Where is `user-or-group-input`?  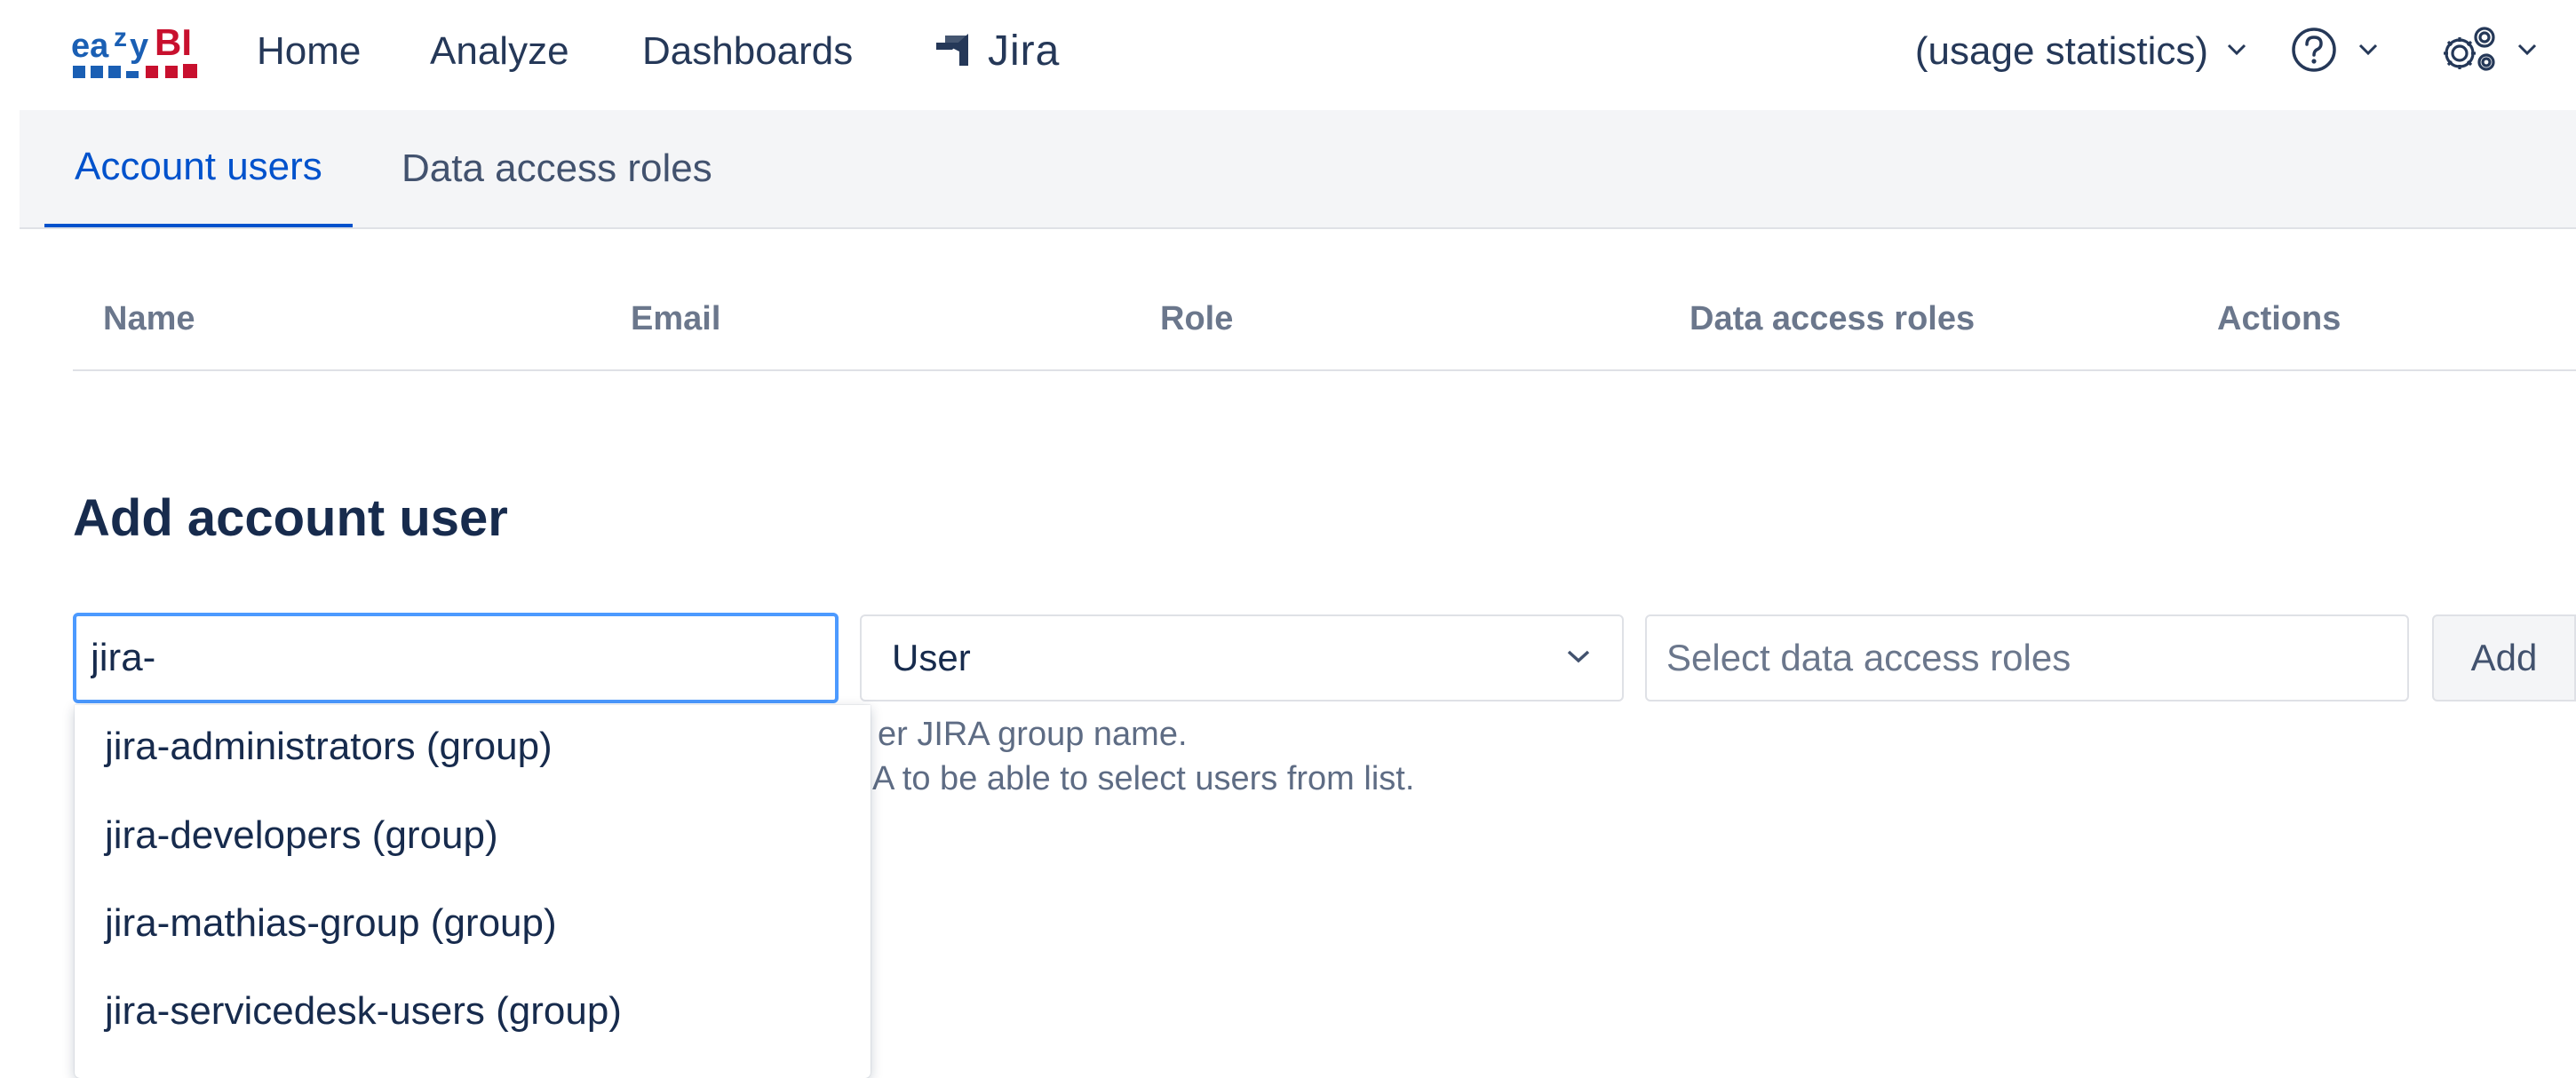
user-or-group-input is located at coordinates (456, 658).